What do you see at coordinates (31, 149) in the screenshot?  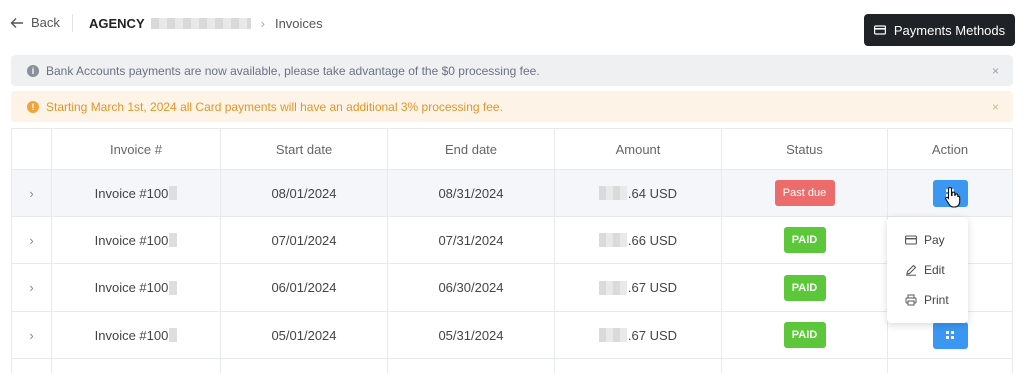 I see `header-expand` at bounding box center [31, 149].